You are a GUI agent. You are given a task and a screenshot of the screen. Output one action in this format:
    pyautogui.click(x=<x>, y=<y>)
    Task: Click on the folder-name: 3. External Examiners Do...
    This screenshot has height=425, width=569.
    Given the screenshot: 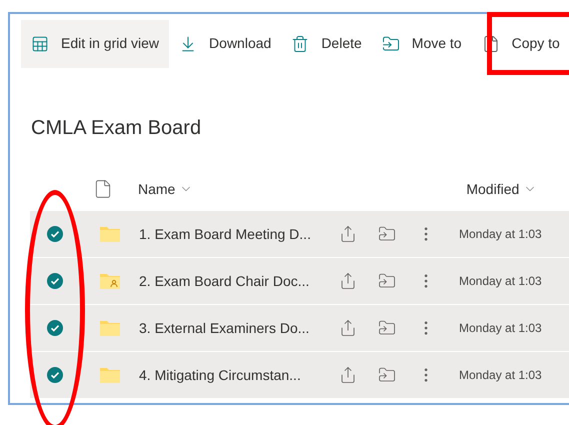 What is the action you would take?
    pyautogui.click(x=238, y=328)
    